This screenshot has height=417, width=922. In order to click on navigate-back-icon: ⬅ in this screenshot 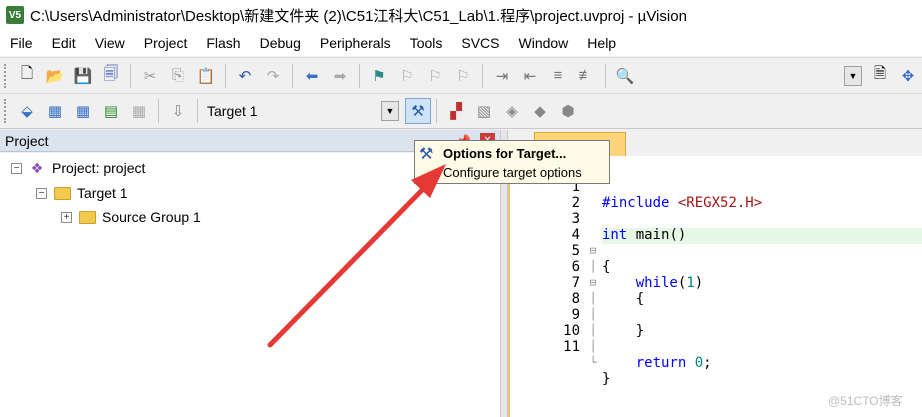, I will do `click(312, 76)`.